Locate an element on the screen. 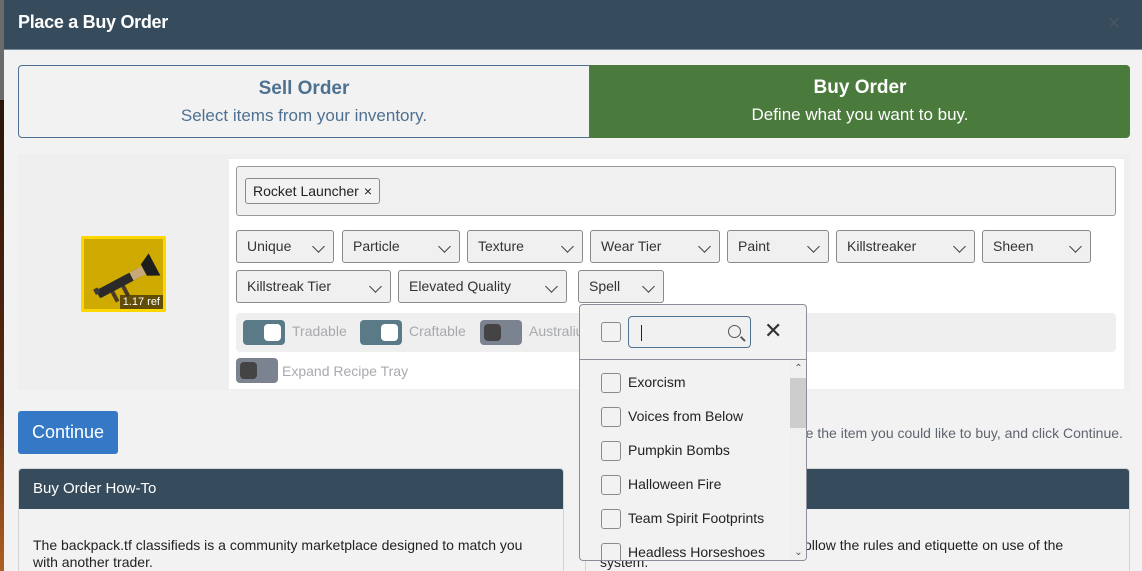  tab-sell-order-title: Sell Order is located at coordinates (304, 88).